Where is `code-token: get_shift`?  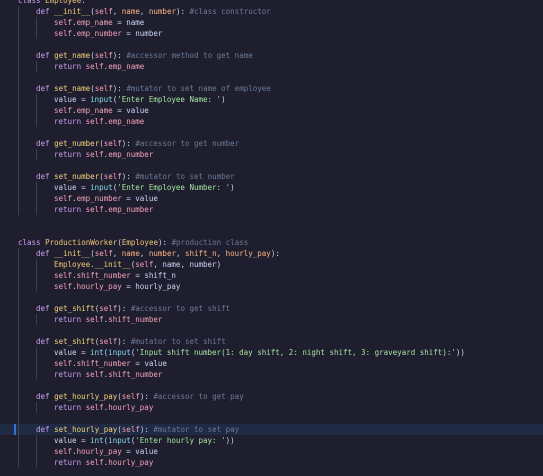 code-token: get_shift is located at coordinates (74, 308).